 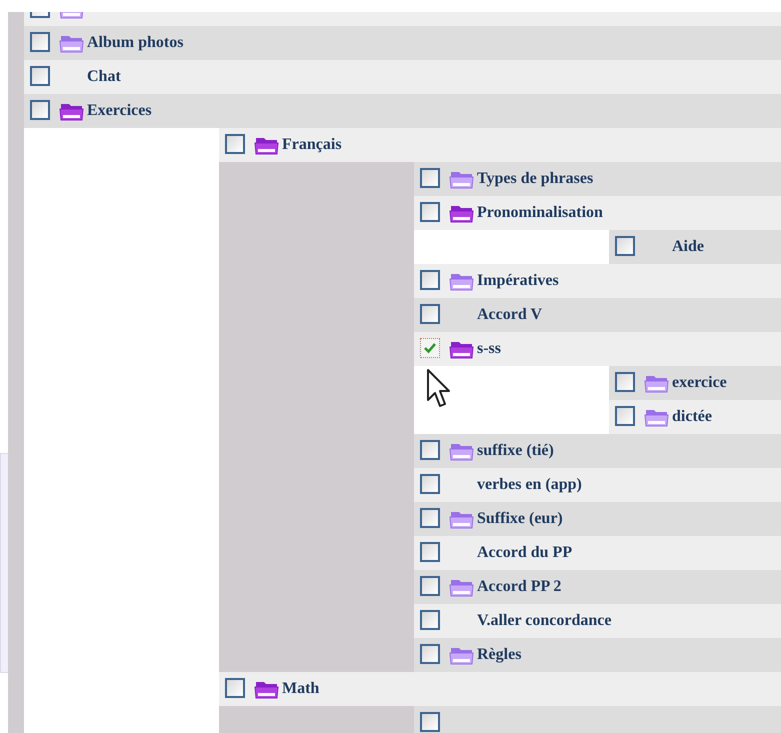 I want to click on tree-row: s-ss, so click(x=597, y=349).